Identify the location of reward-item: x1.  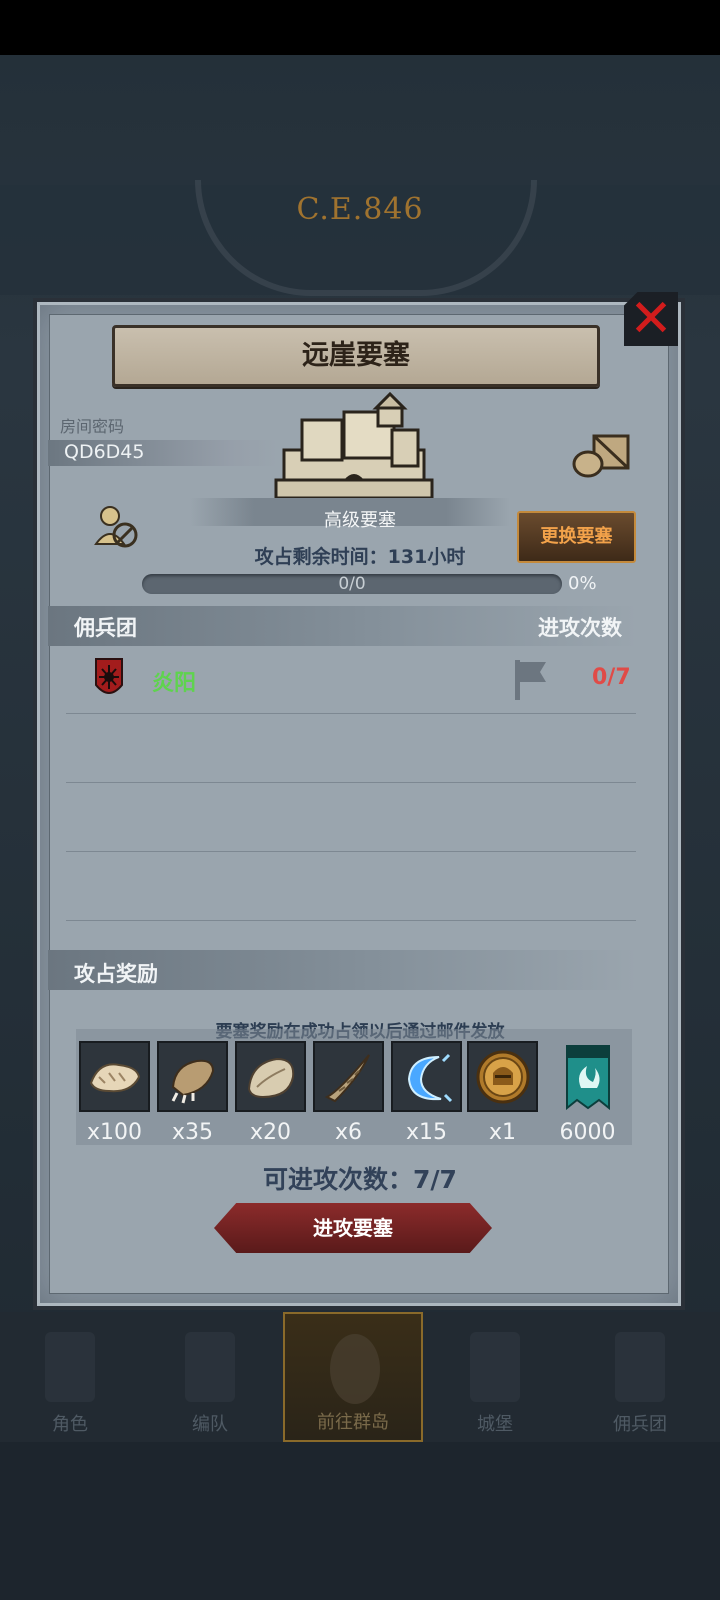
(502, 1093).